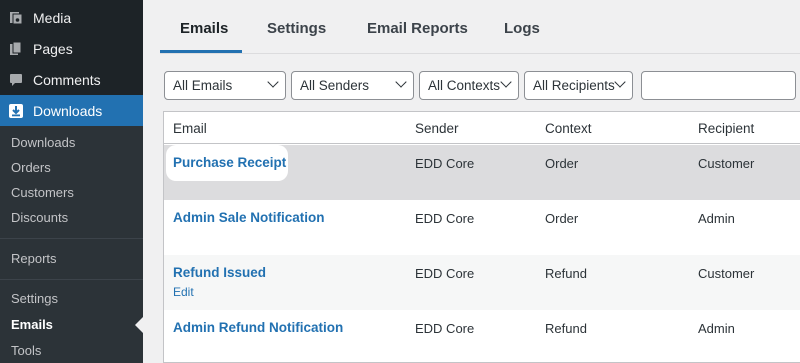  Describe the element at coordinates (52, 17) in the screenshot. I see `menu-label: Media` at that location.